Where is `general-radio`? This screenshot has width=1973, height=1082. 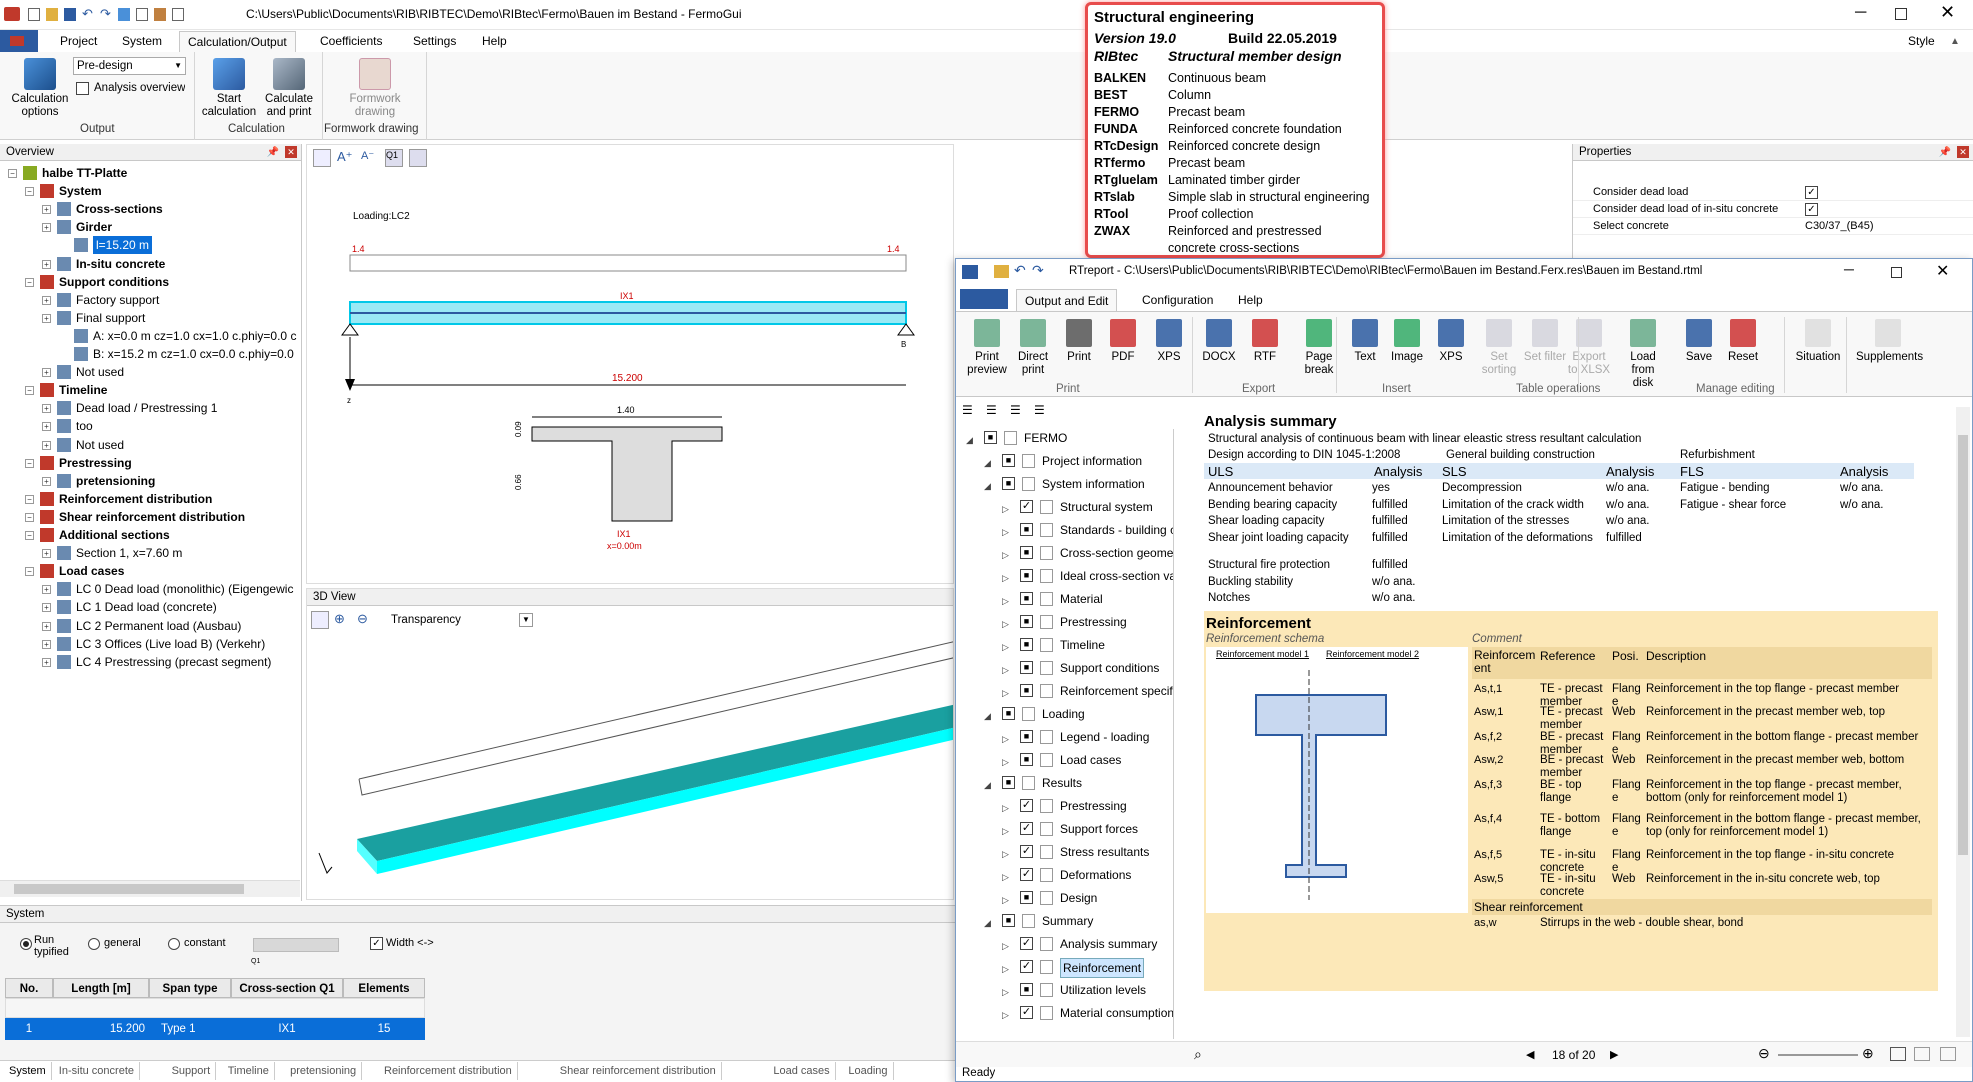
general-radio is located at coordinates (94, 944).